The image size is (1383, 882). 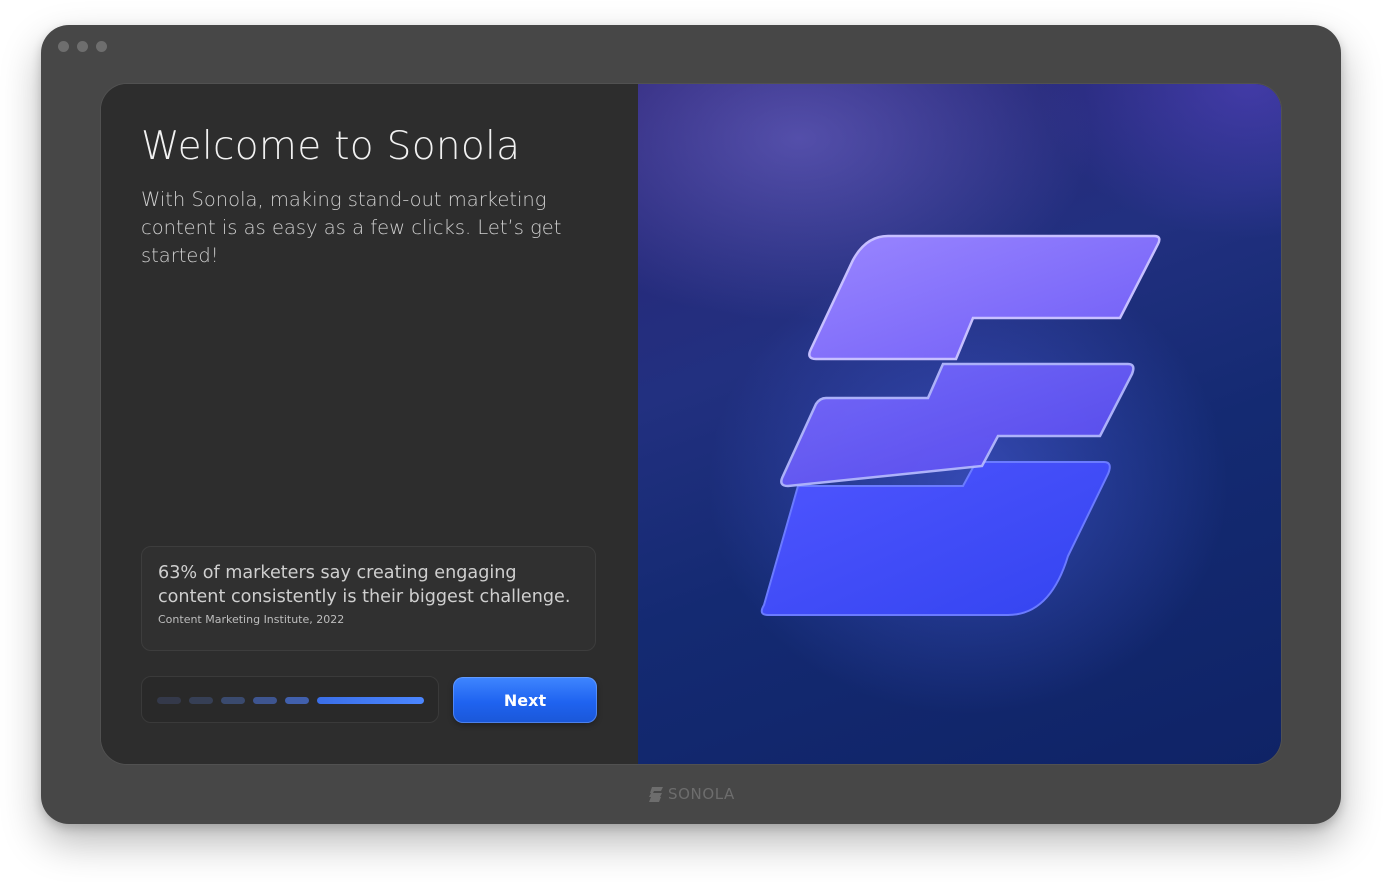 I want to click on step-progress-indicator, so click(x=290, y=699).